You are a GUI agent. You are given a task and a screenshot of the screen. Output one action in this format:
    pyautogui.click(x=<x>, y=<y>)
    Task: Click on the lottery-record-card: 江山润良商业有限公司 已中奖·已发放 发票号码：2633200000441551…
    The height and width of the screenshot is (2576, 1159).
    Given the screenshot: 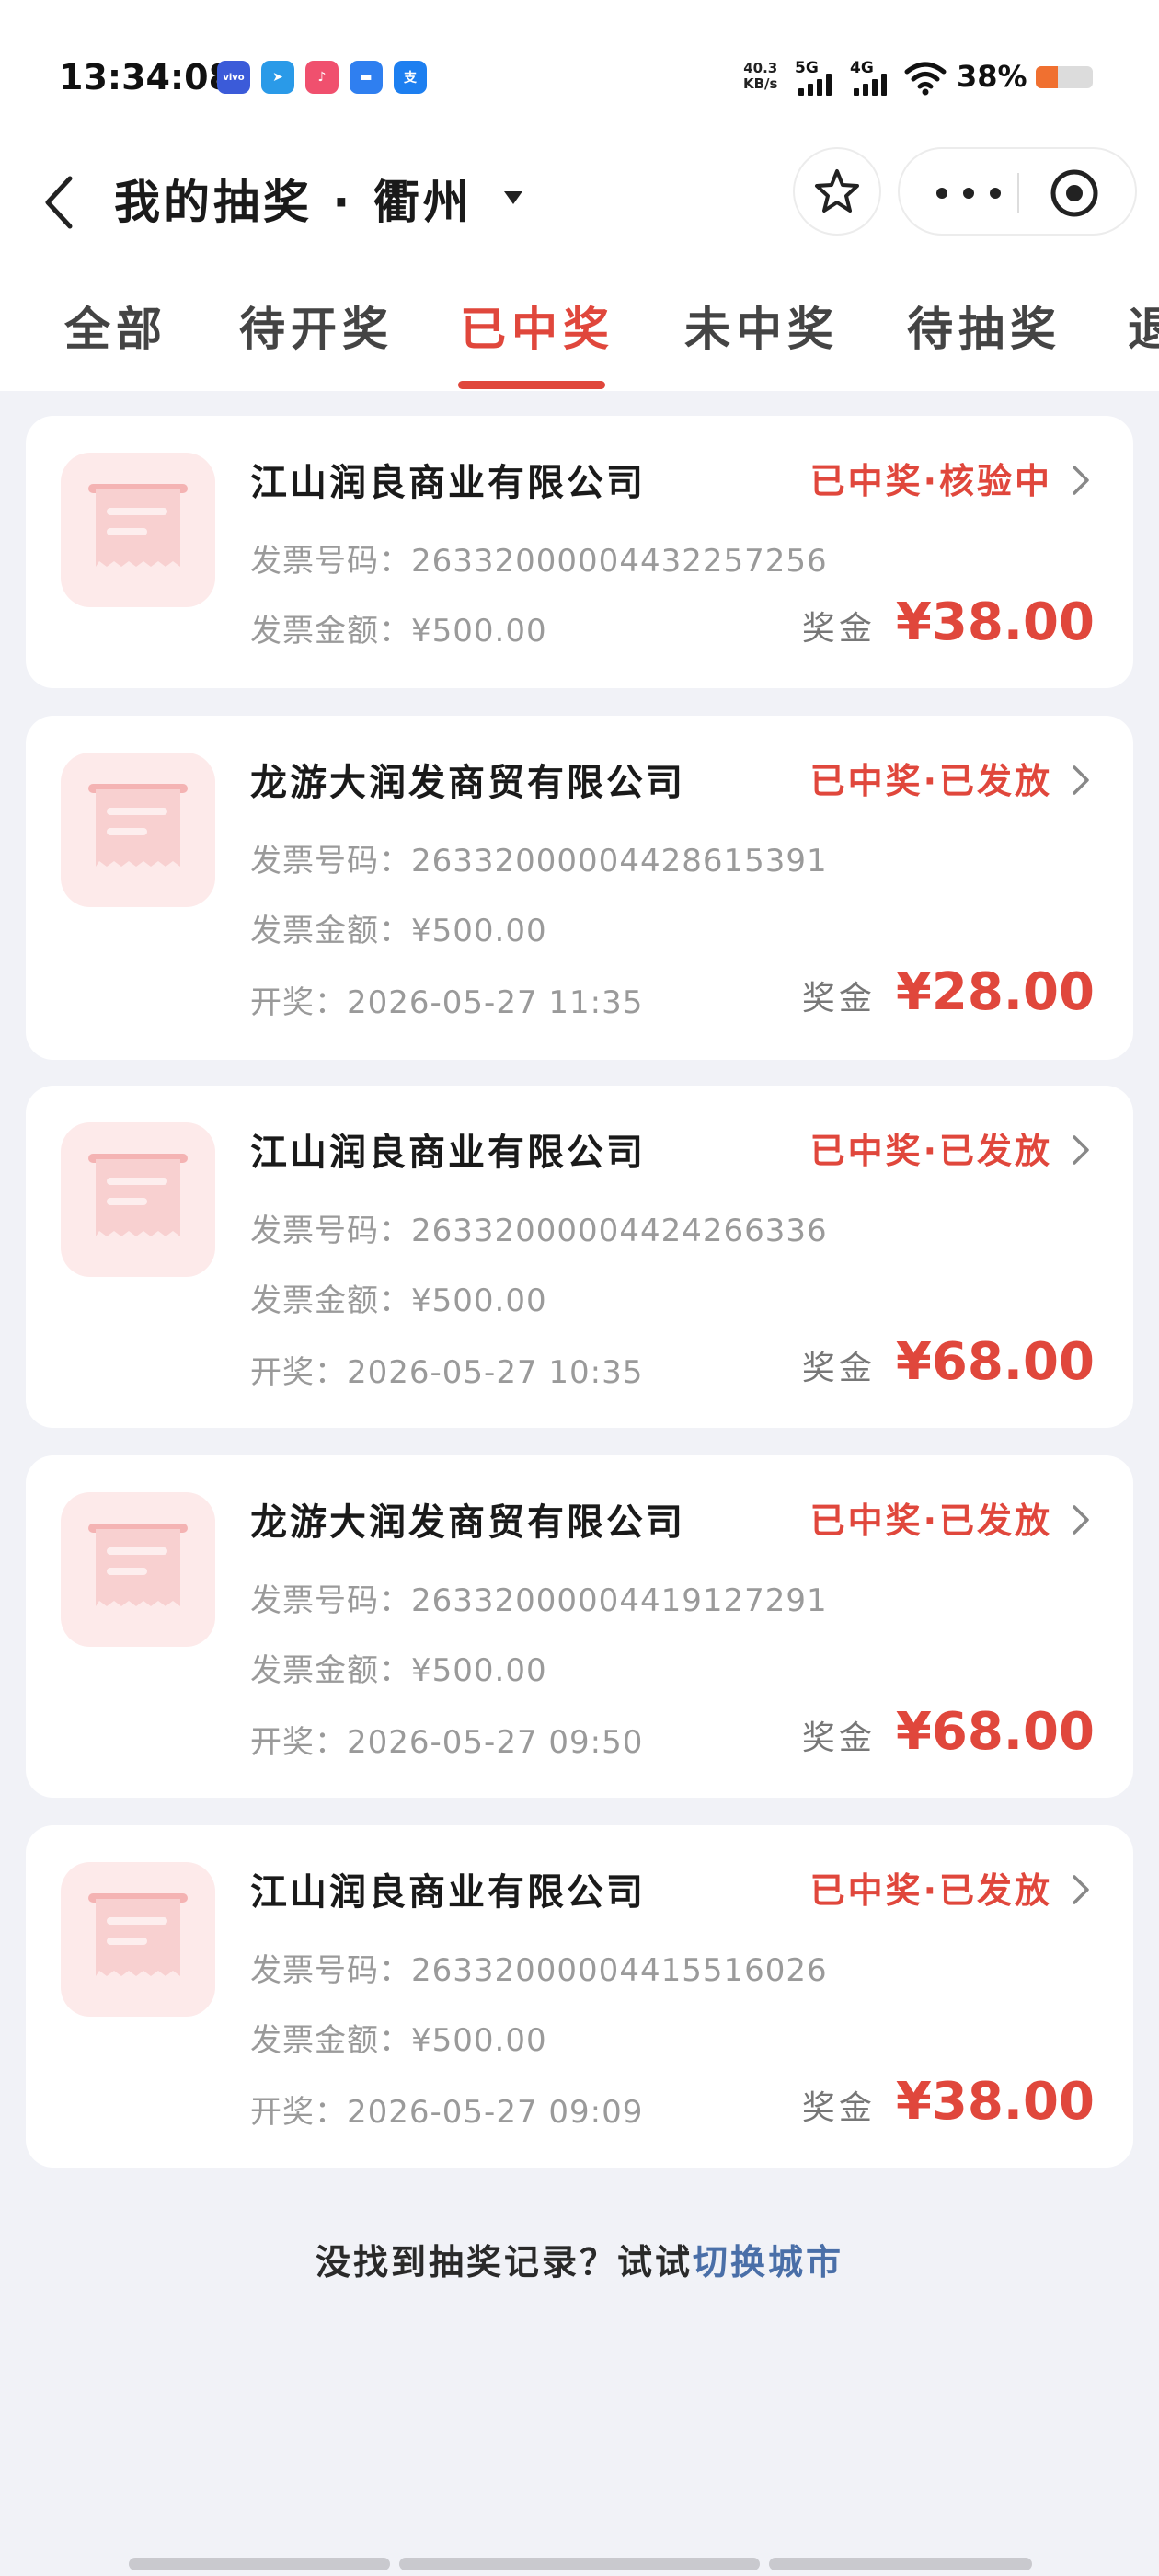 What is the action you would take?
    pyautogui.click(x=579, y=1997)
    